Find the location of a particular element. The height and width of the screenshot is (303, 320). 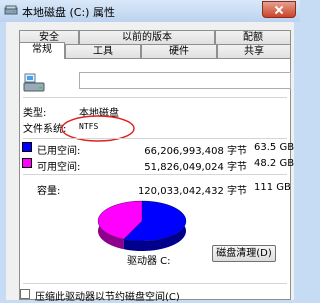

free-space-label: 可用空间: is located at coordinates (59, 167).